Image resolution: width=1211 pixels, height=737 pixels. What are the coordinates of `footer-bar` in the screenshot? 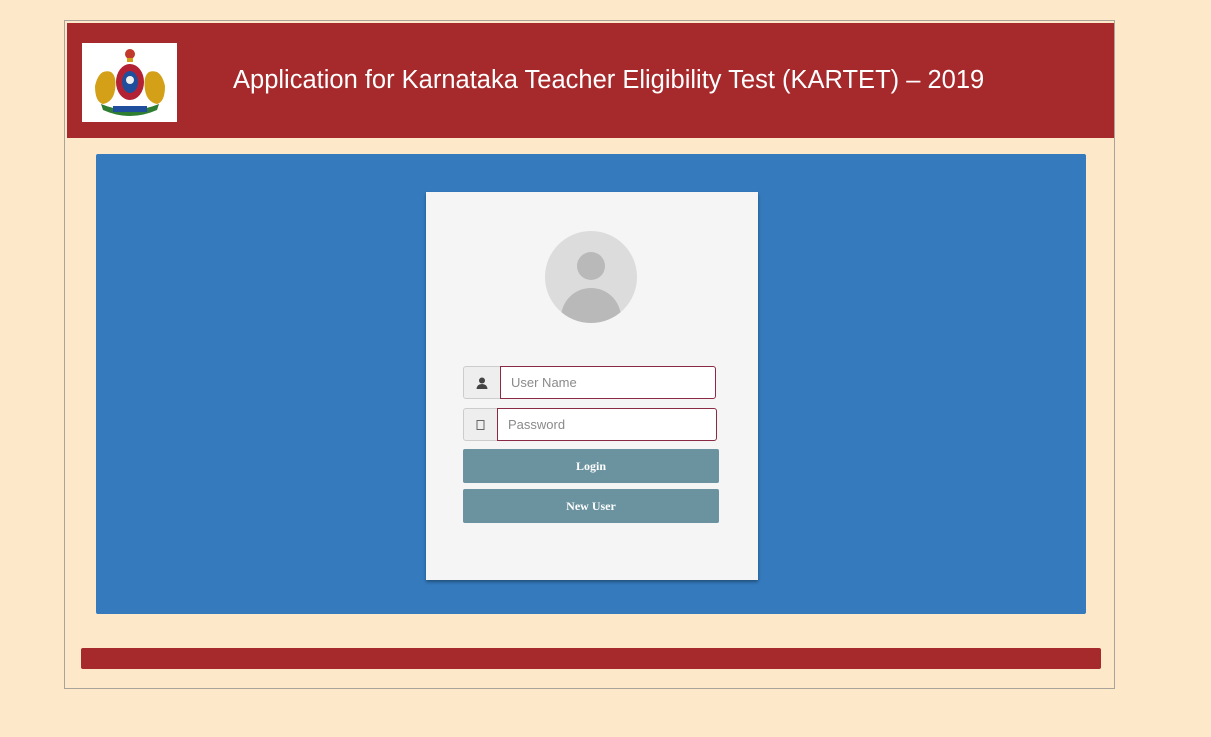 It's located at (591, 658).